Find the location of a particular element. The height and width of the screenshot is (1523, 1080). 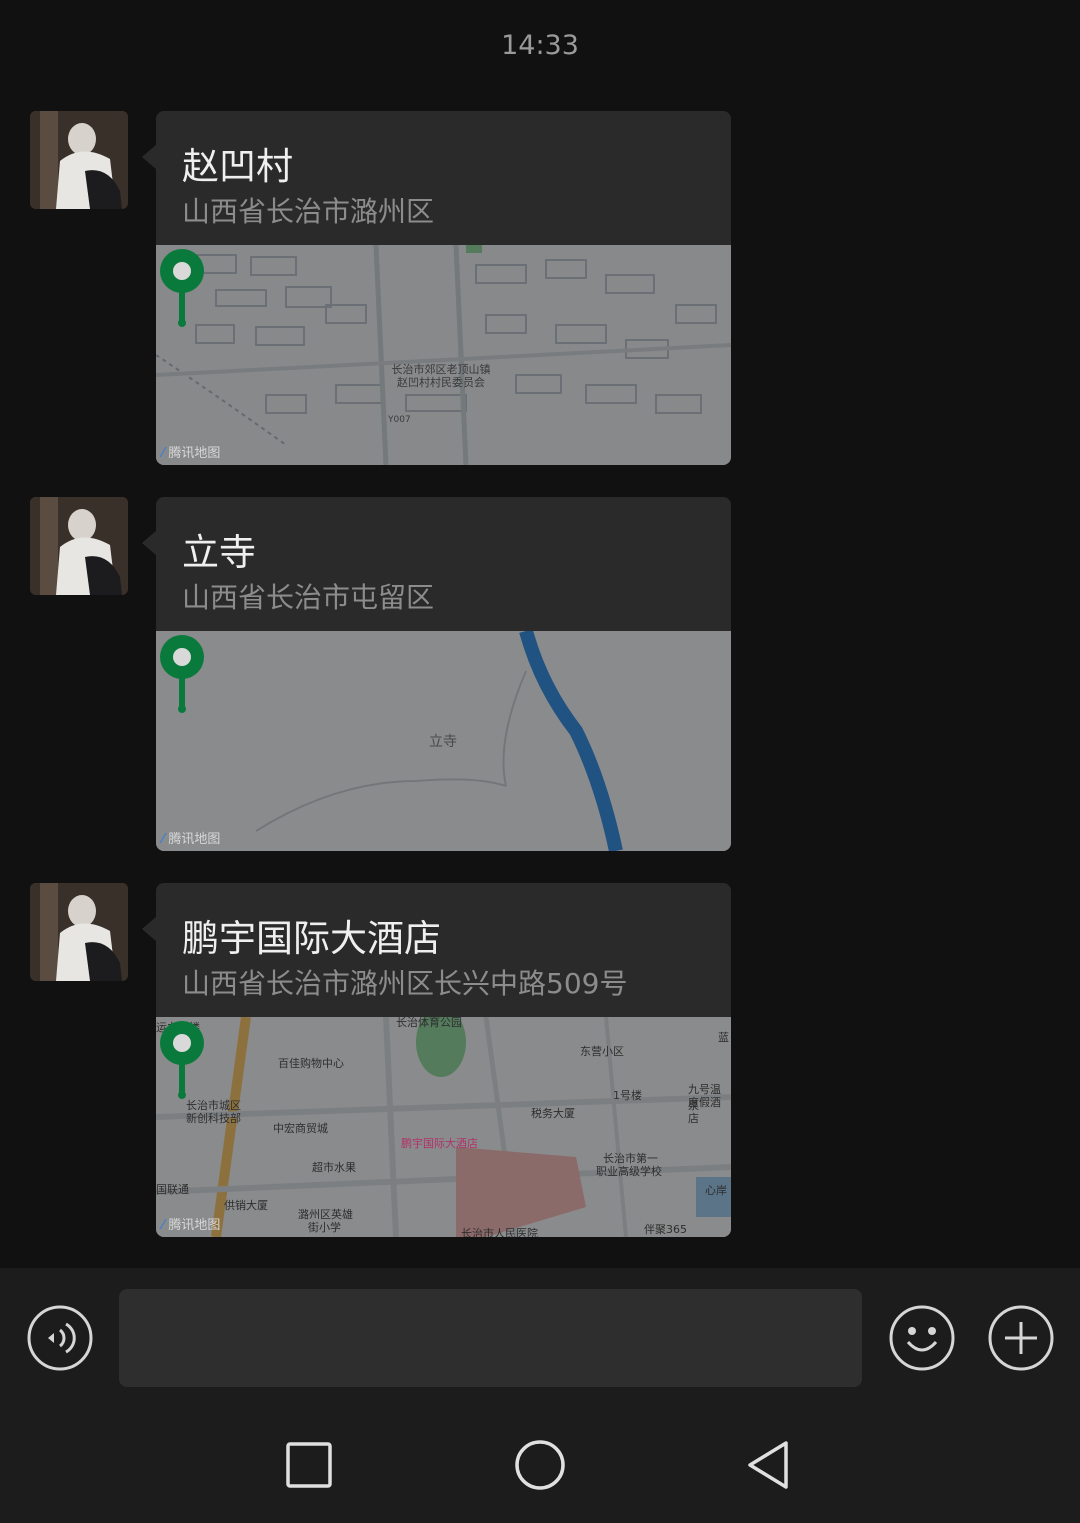

map-label: 长治市郊区老顶山镇 赵凹村村民委员会 is located at coordinates (441, 376).